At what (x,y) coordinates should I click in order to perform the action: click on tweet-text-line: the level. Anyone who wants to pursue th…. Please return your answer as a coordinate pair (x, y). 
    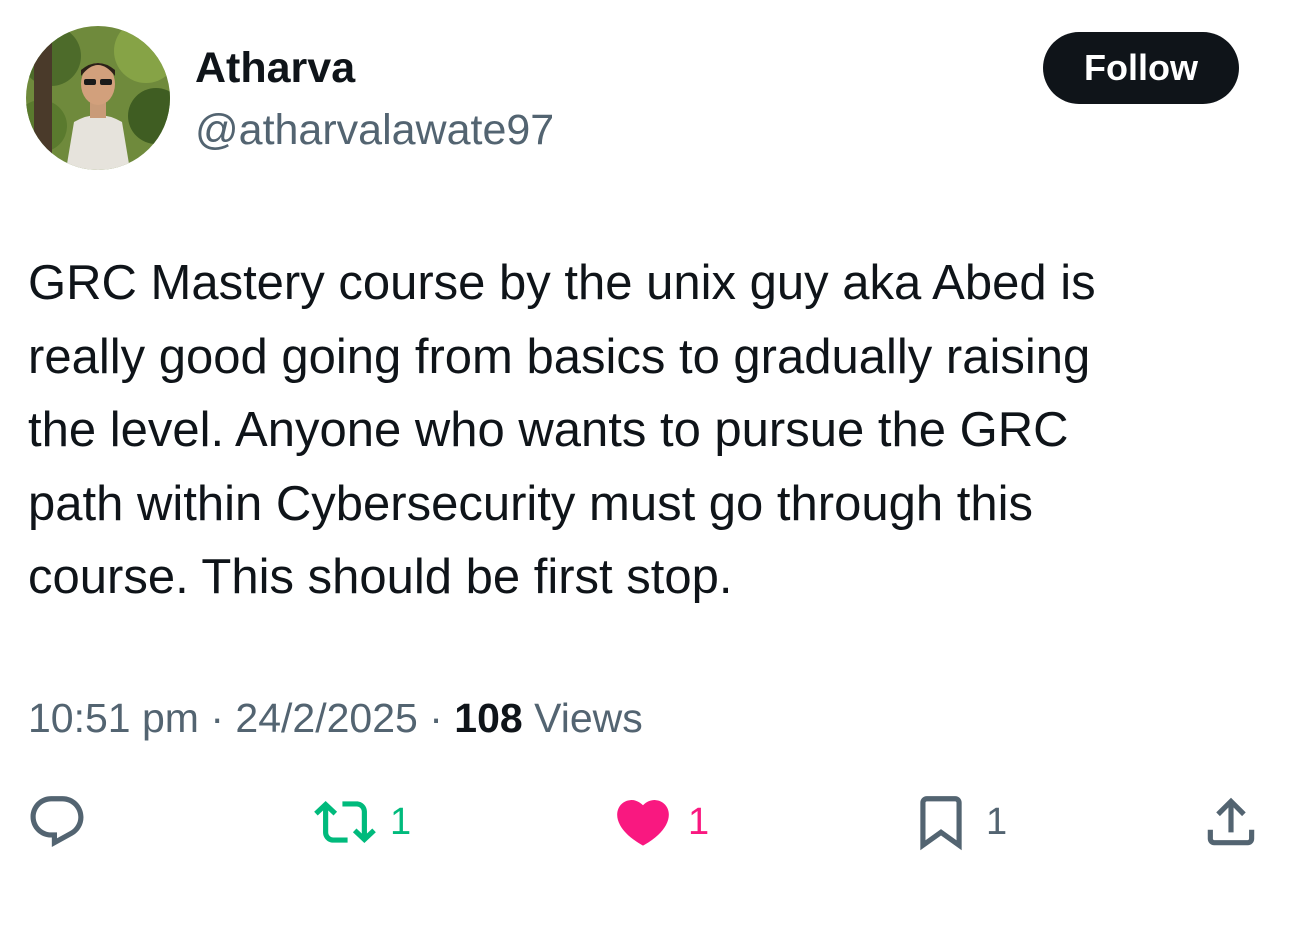
    Looking at the image, I should click on (548, 430).